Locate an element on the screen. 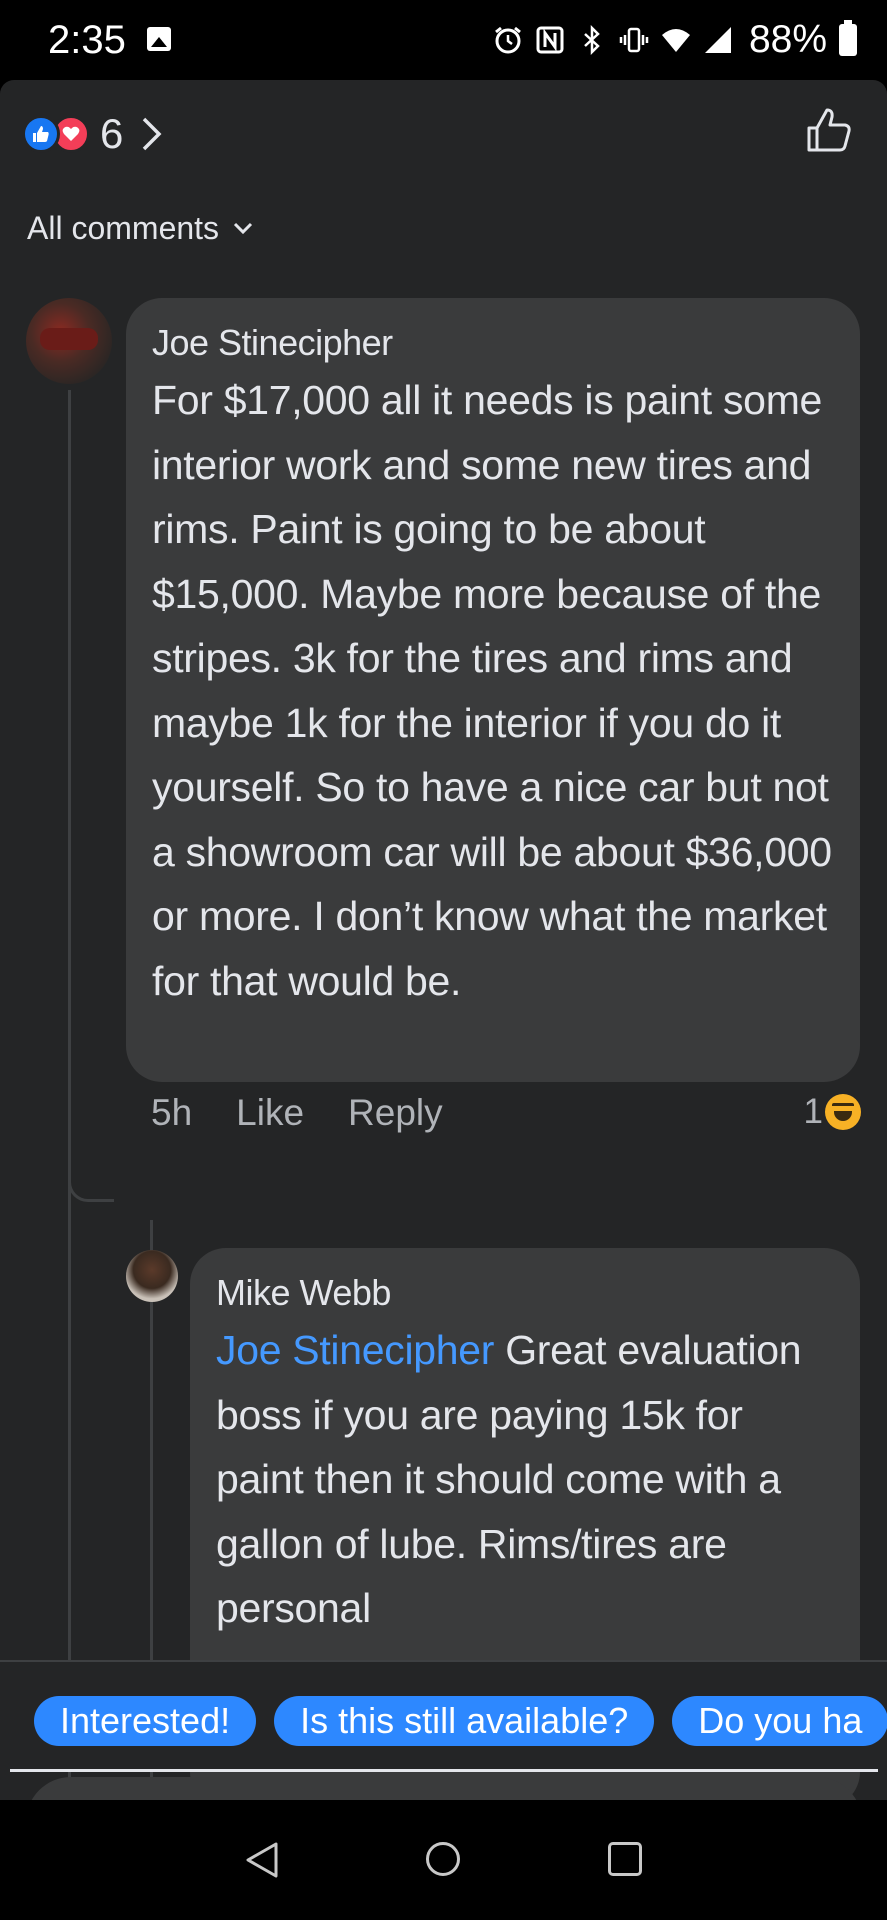 This screenshot has height=1920, width=887. reaction-count: 1 is located at coordinates (813, 1111).